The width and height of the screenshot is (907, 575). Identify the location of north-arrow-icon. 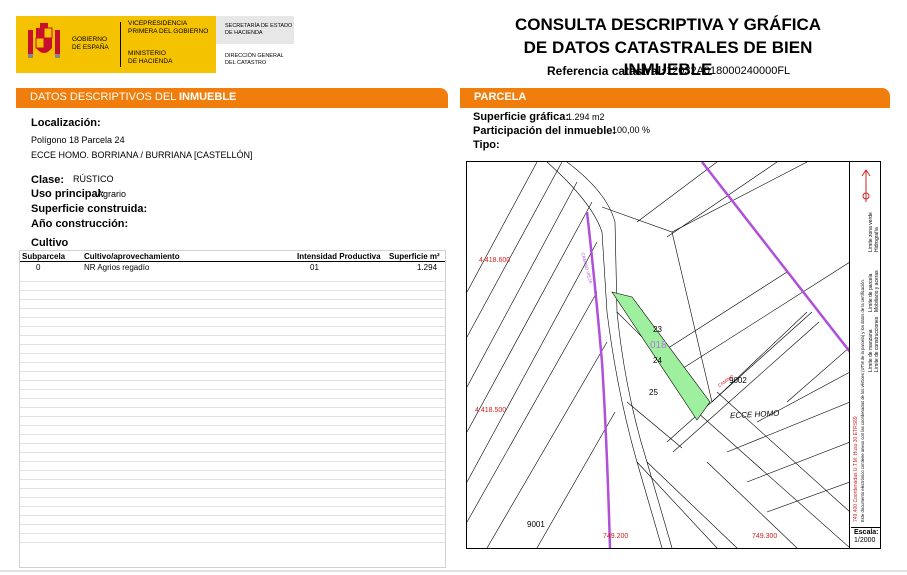
(866, 185).